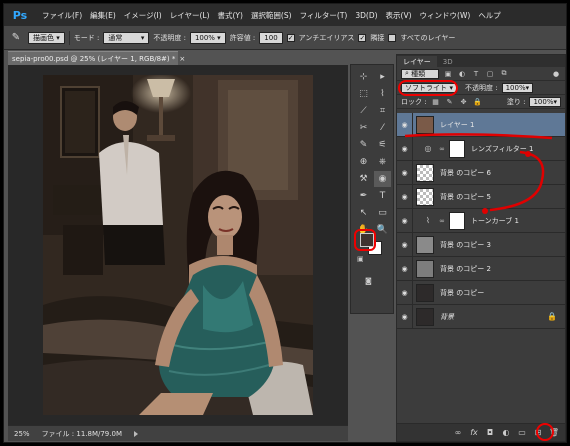 This screenshot has width=570, height=446. I want to click on eraser-tool-icon: ⚒, so click(363, 179).